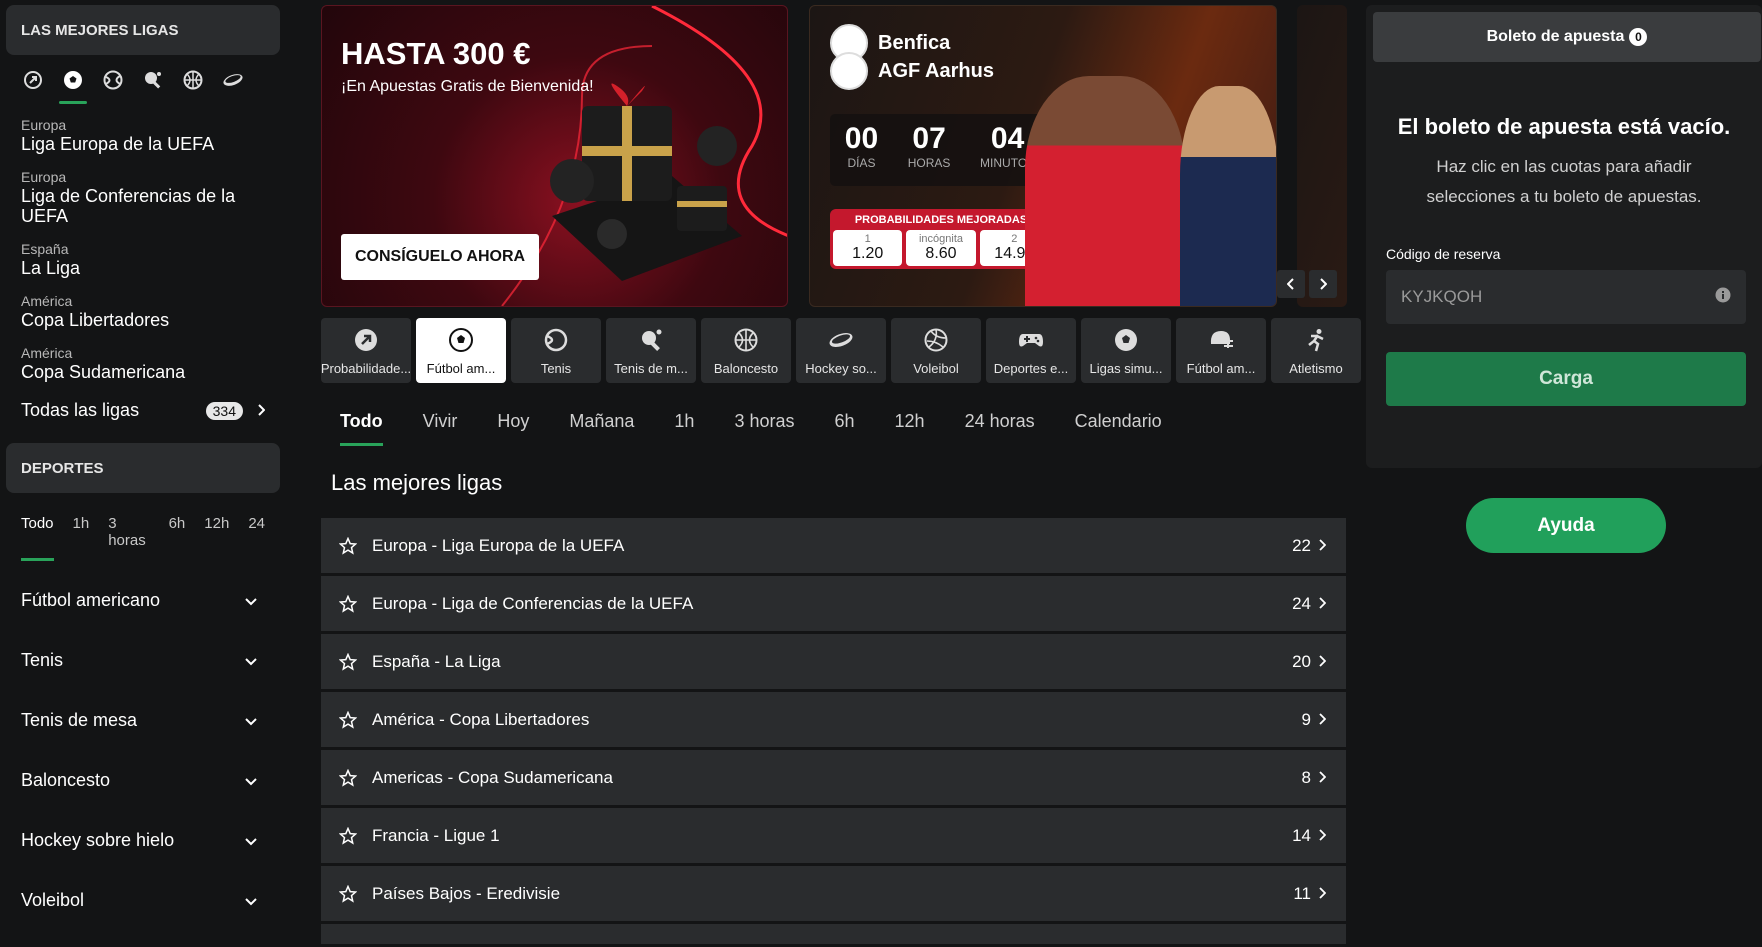 This screenshot has height=947, width=1762. I want to click on sidebar-league: América Copa Libertadores, so click(143, 311).